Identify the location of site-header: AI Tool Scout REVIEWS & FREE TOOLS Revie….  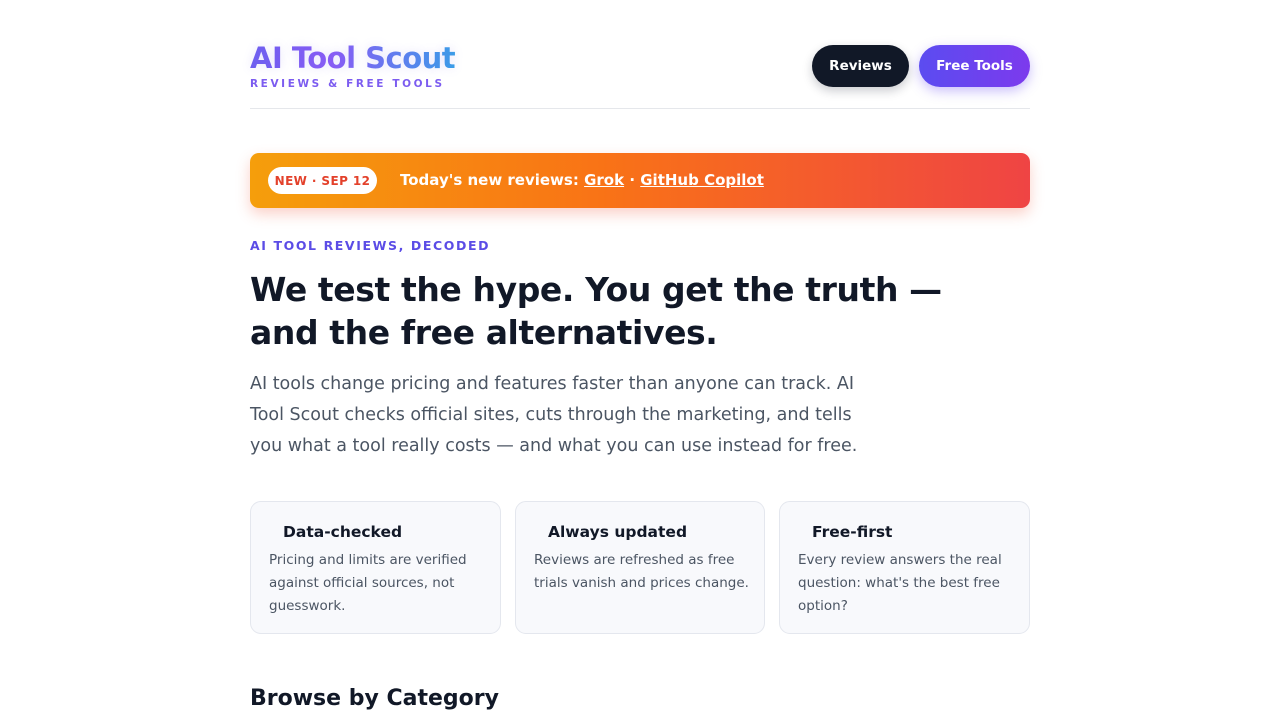
(640, 54).